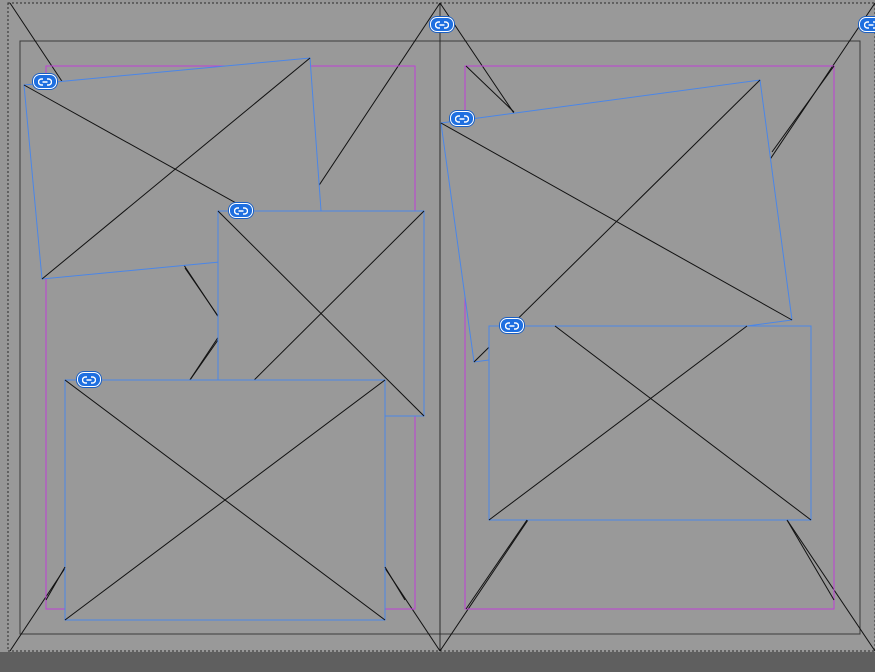  I want to click on image-frame-right-bottom, so click(650, 423).